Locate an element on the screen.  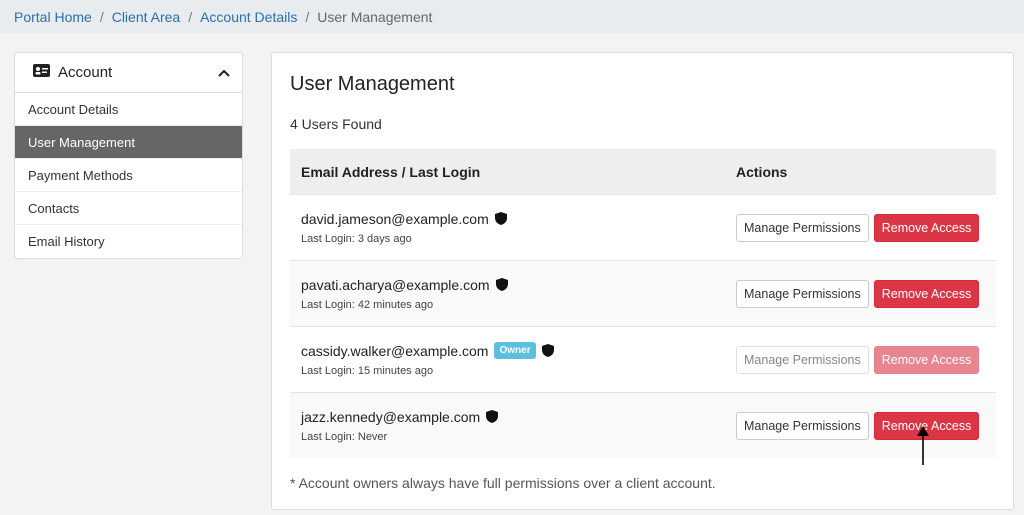
sidebar-item-label: Email History is located at coordinates (66, 241).